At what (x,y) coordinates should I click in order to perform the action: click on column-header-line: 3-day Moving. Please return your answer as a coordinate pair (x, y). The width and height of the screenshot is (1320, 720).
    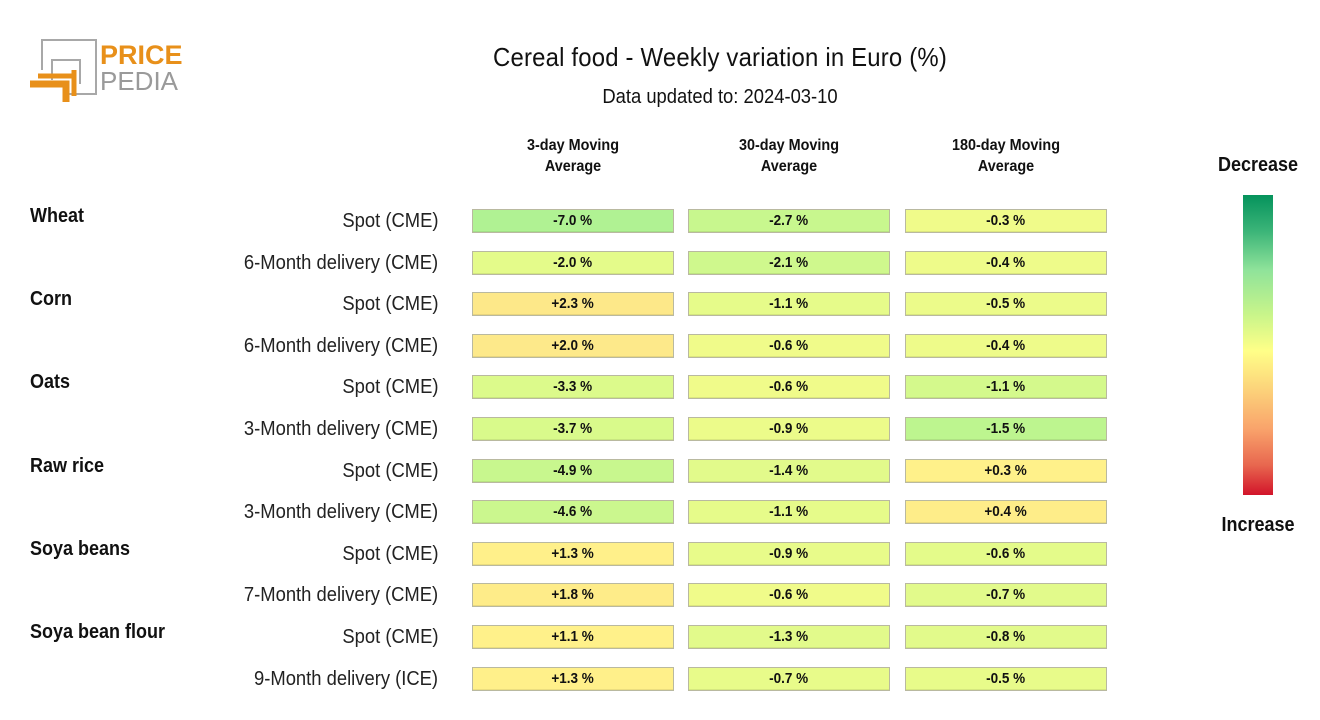
    Looking at the image, I should click on (572, 145).